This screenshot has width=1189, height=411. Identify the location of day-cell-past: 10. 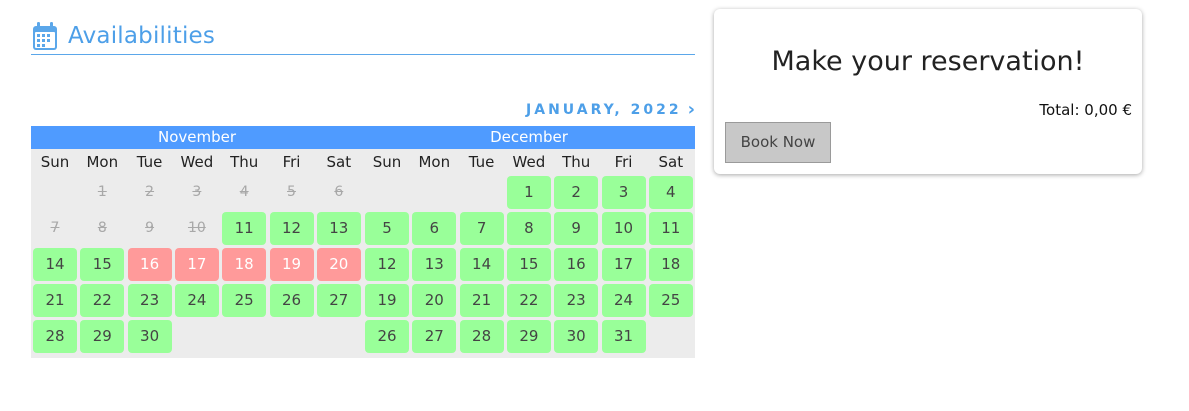
(196, 228).